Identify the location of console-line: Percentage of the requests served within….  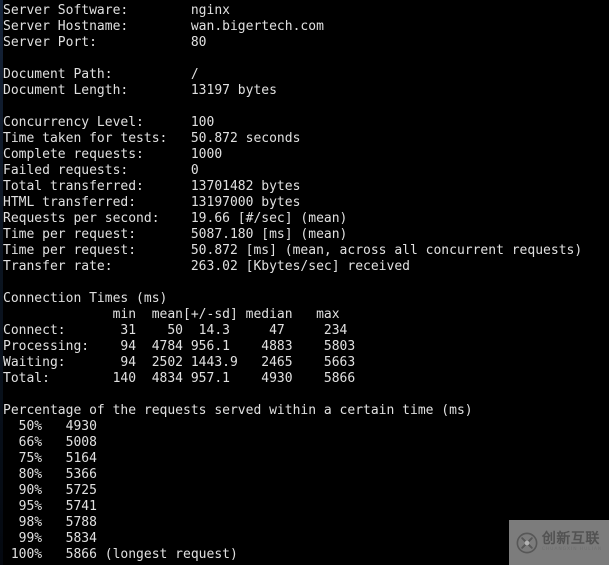
(238, 410).